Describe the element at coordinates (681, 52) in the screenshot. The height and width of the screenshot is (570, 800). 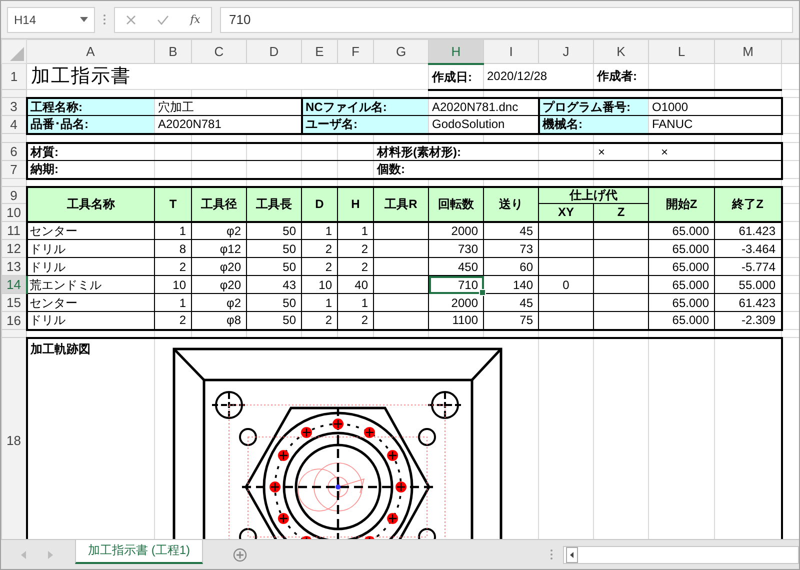
I see `column-header: L` at that location.